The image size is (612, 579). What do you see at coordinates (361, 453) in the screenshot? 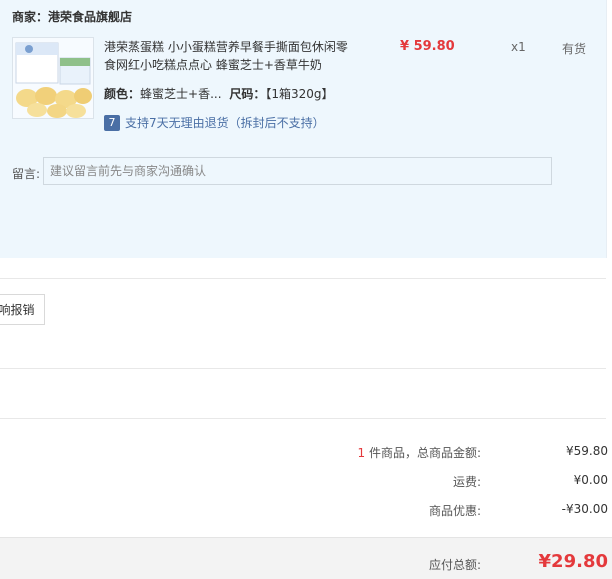
I see `goods-count: 1` at bounding box center [361, 453].